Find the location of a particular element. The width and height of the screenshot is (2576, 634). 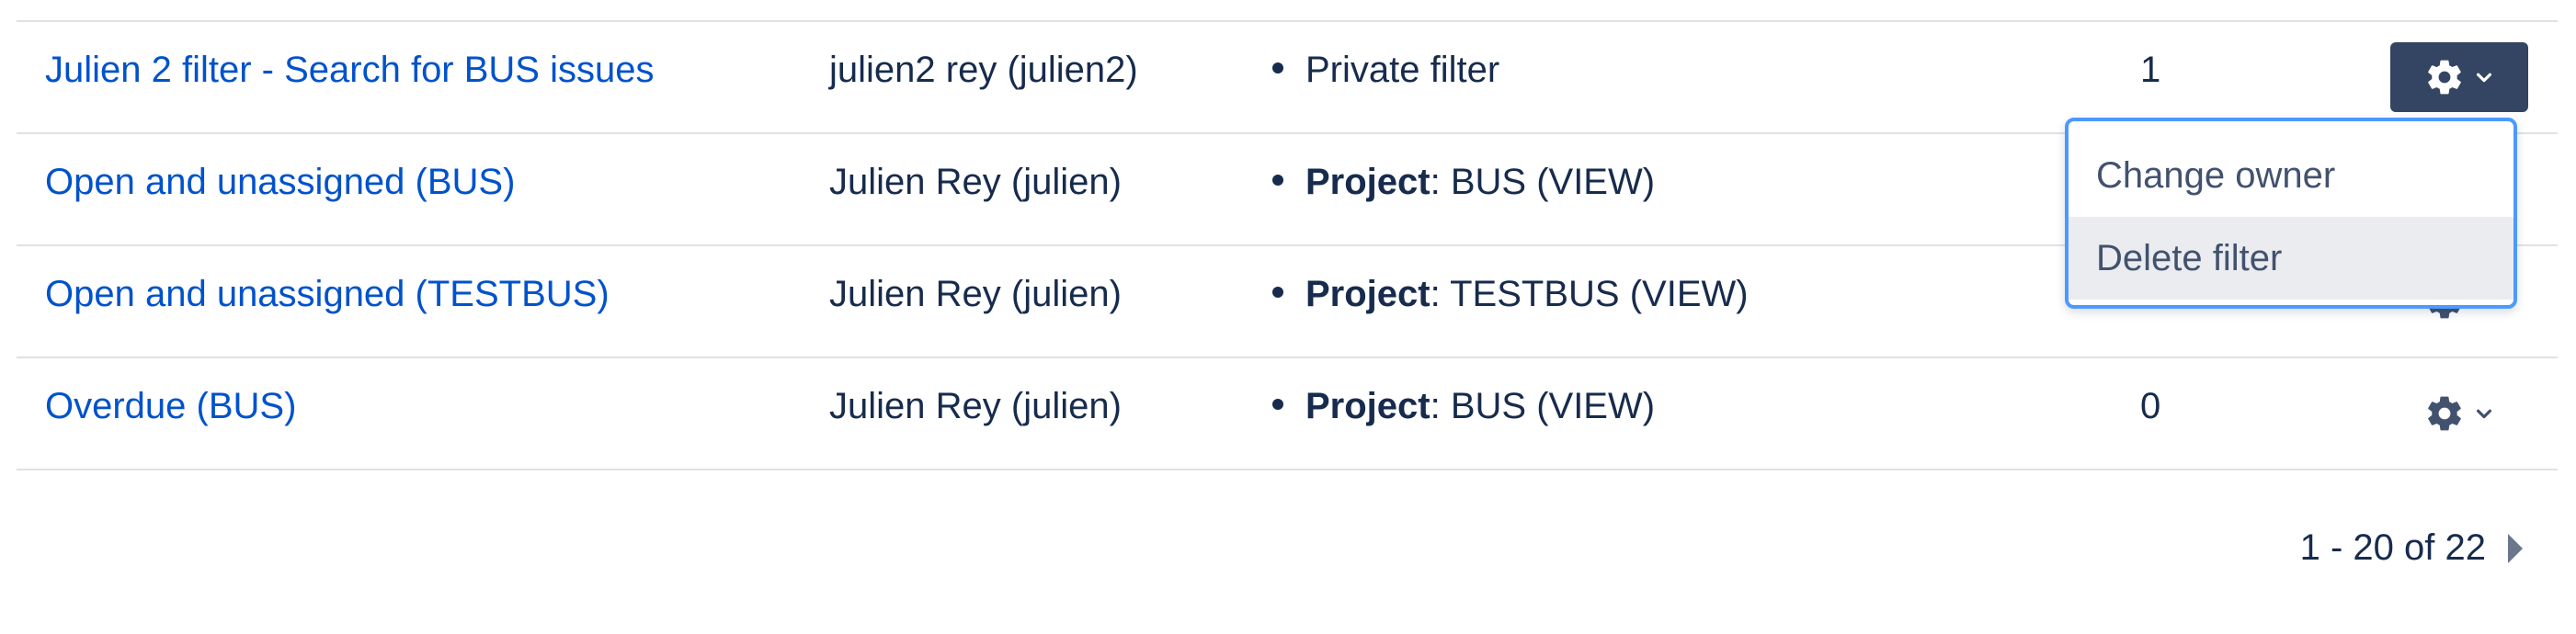

filter-favourite-count: 1 is located at coordinates (2150, 70).